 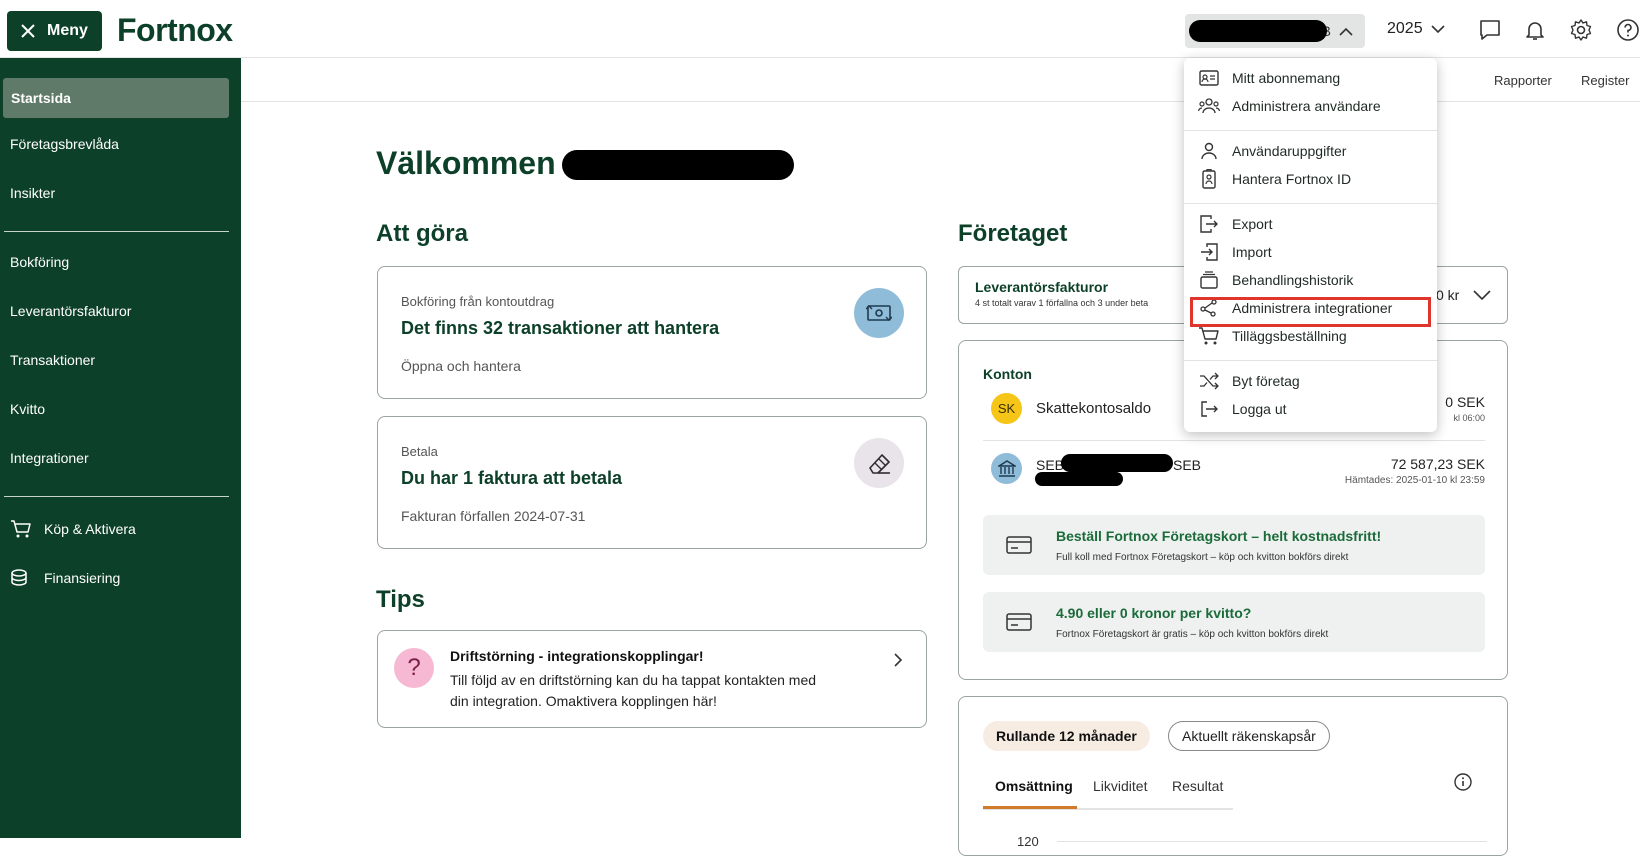 What do you see at coordinates (1272, 336) in the screenshot?
I see `menu-item-tillaggsbestallning: Tilläggsbeställning` at bounding box center [1272, 336].